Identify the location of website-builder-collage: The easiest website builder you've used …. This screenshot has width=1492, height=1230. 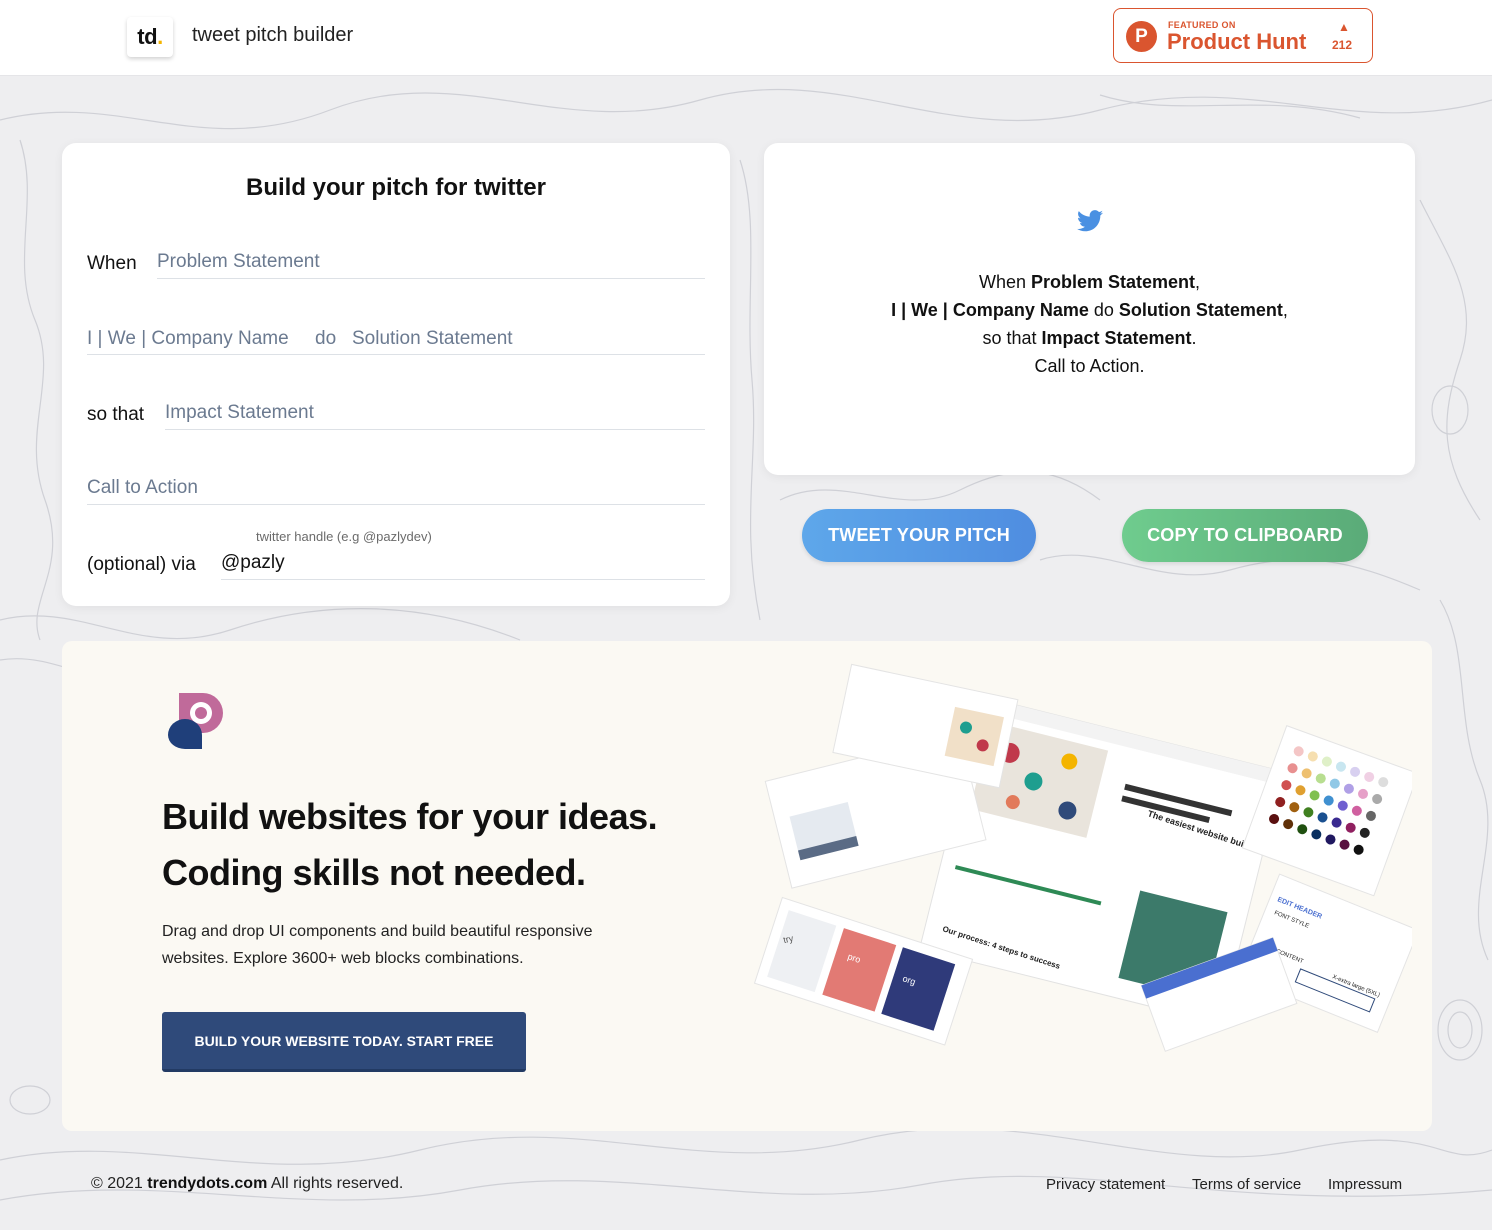
(1082, 857).